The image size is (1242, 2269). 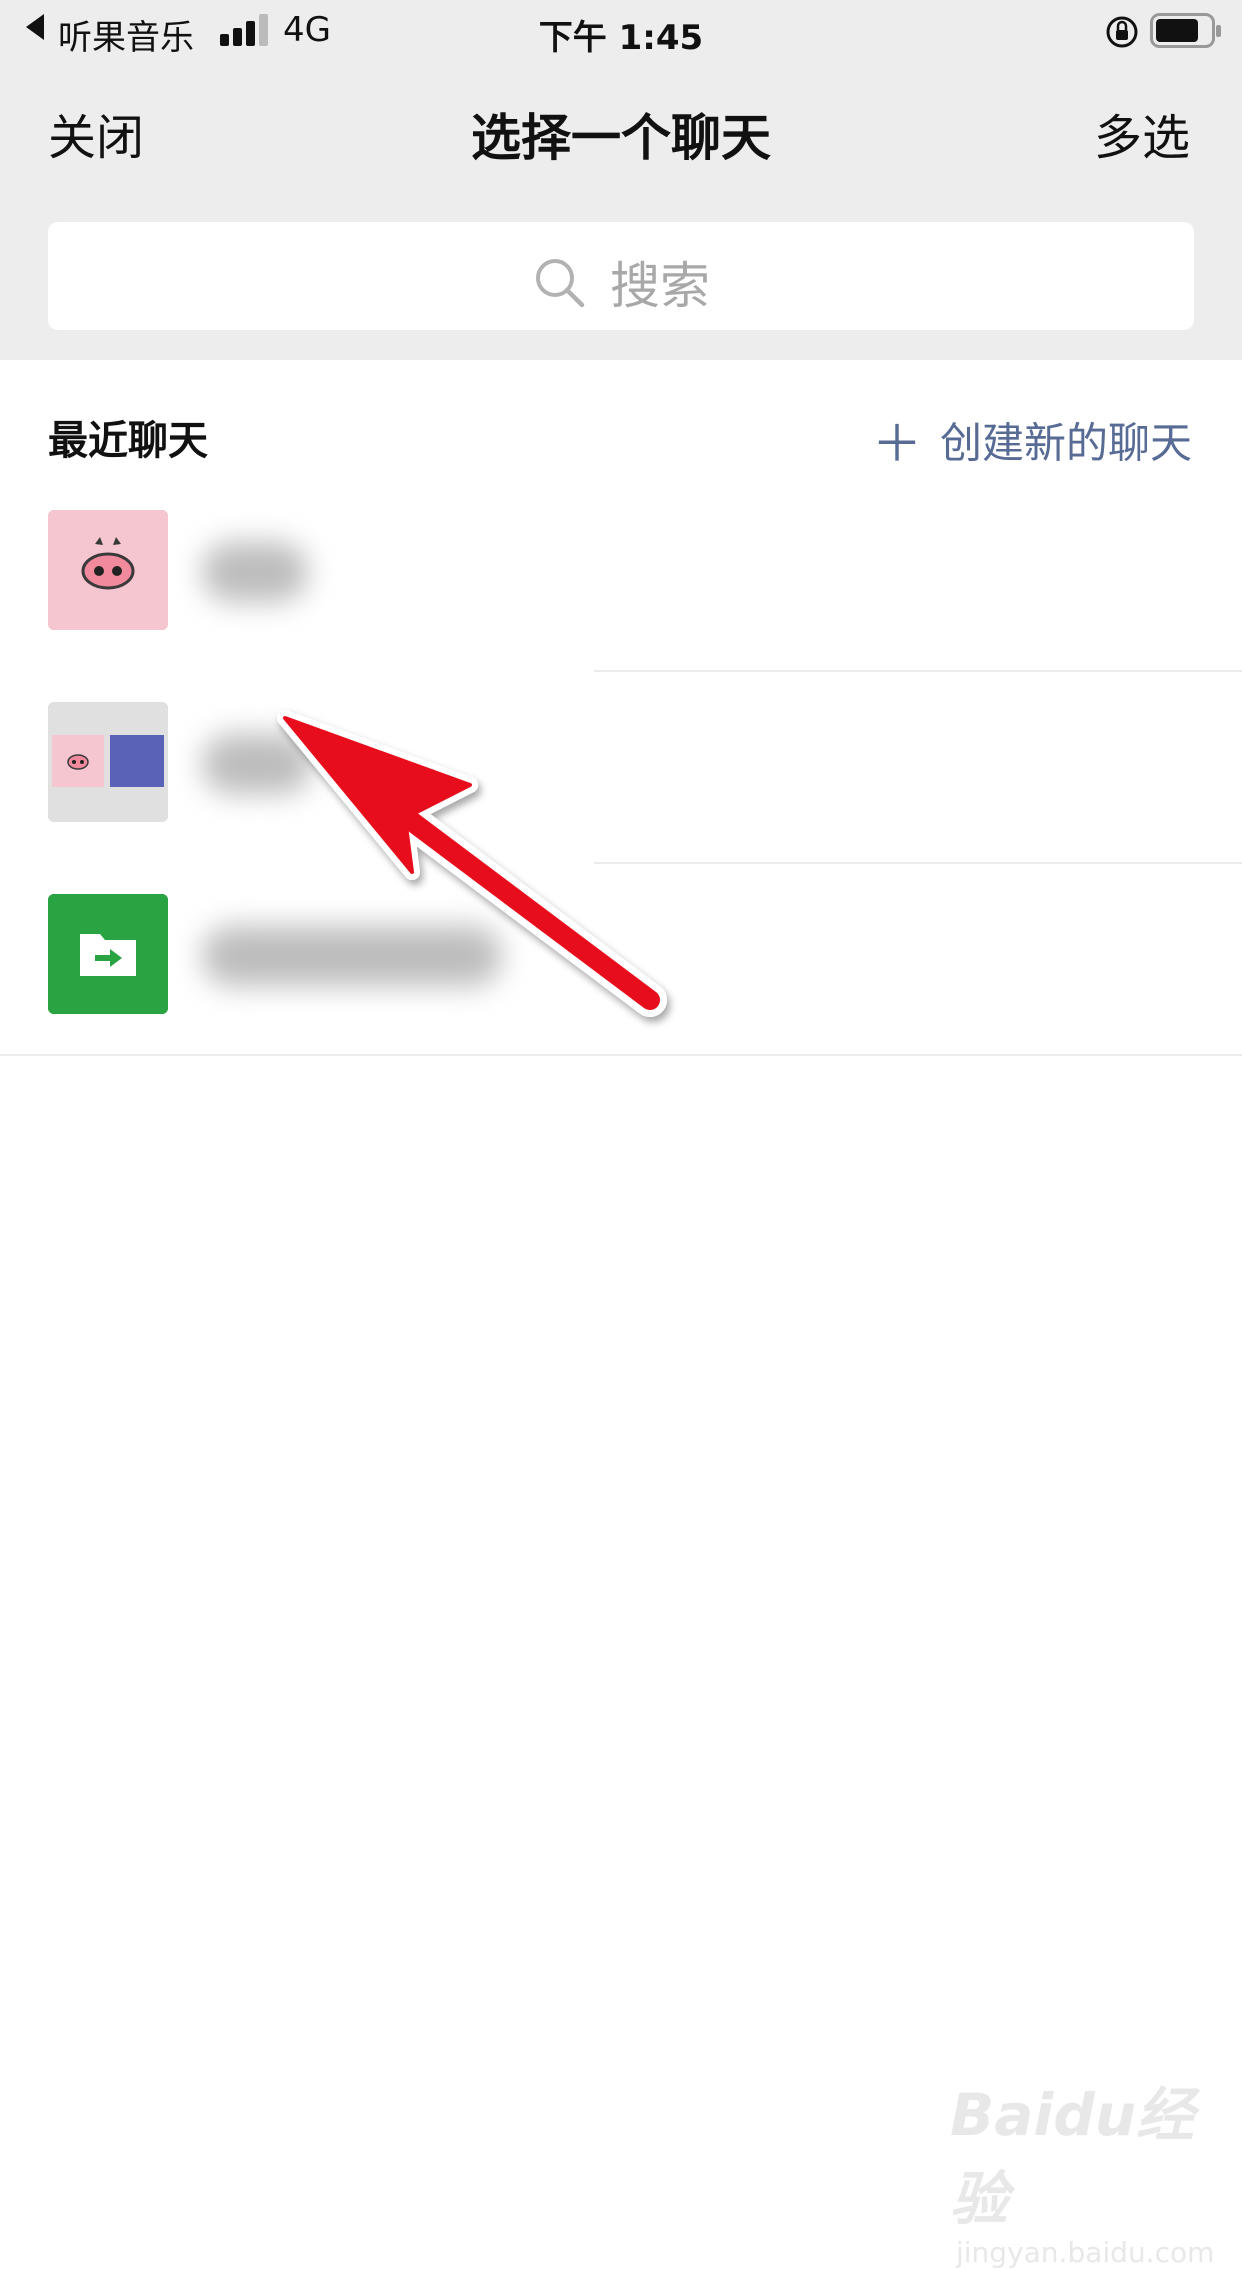 I want to click on page-title: 选择一个聊天, so click(x=621, y=138).